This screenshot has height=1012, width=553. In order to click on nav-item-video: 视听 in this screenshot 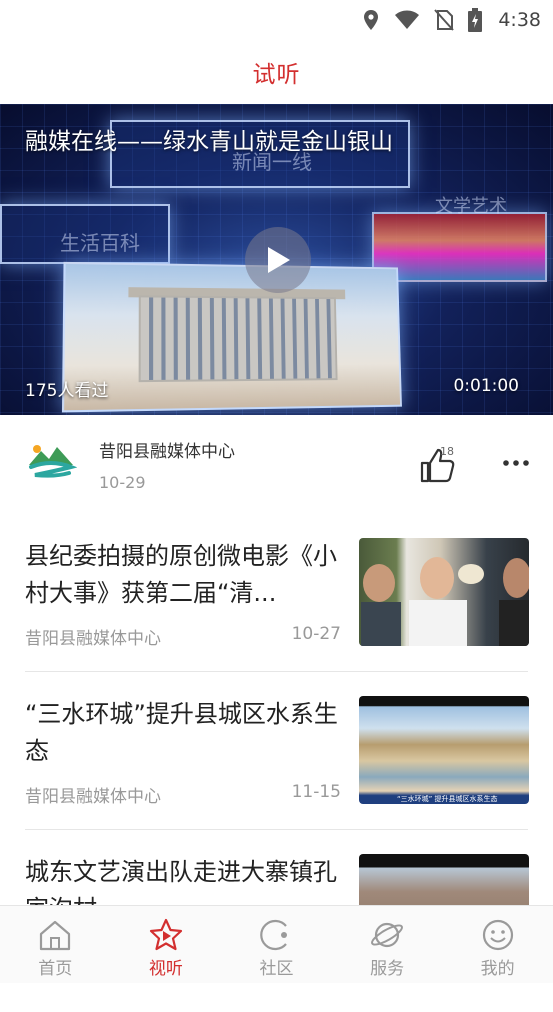, I will do `click(166, 944)`.